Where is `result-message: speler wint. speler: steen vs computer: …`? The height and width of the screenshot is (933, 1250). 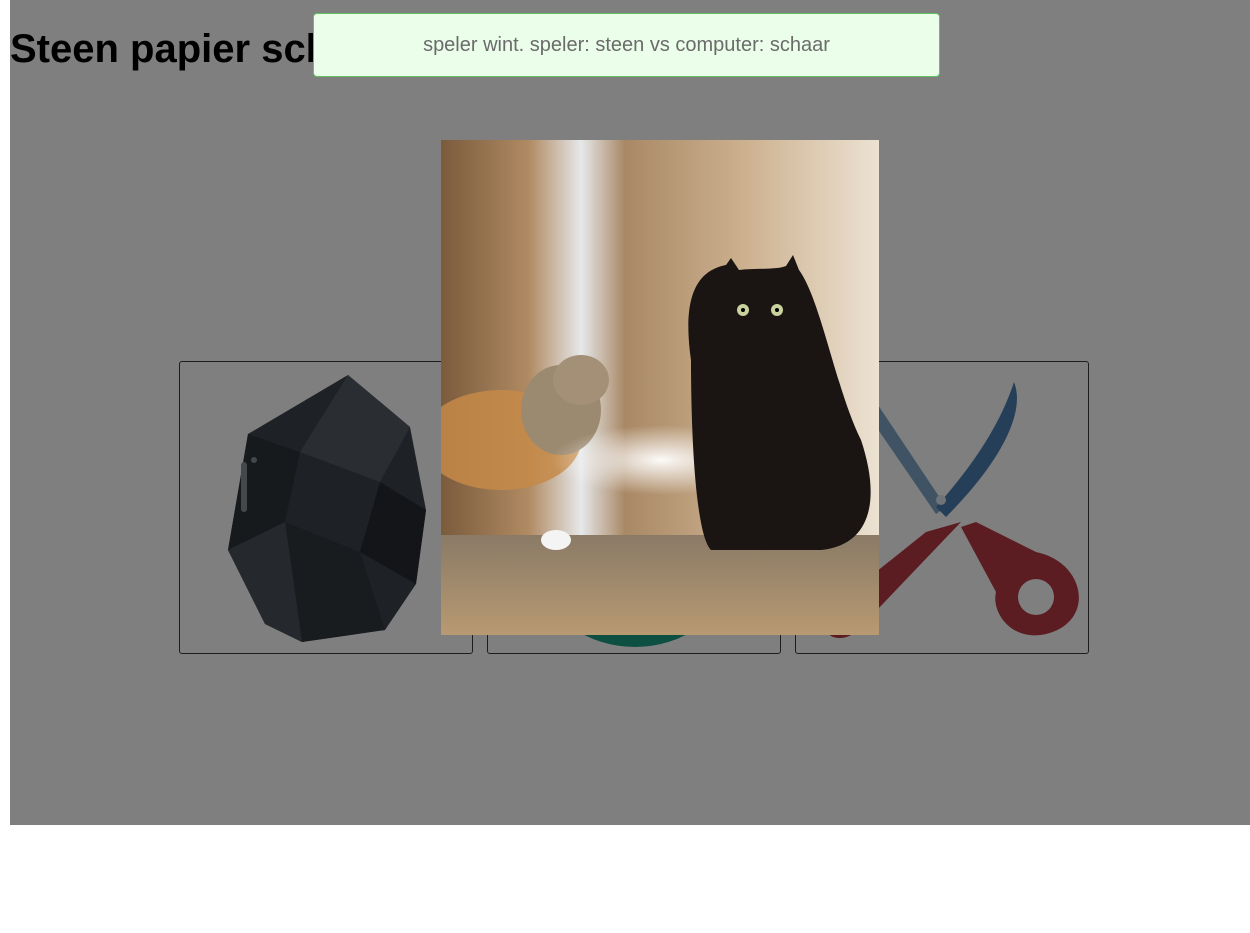 result-message: speler wint. speler: steen vs computer: … is located at coordinates (626, 44).